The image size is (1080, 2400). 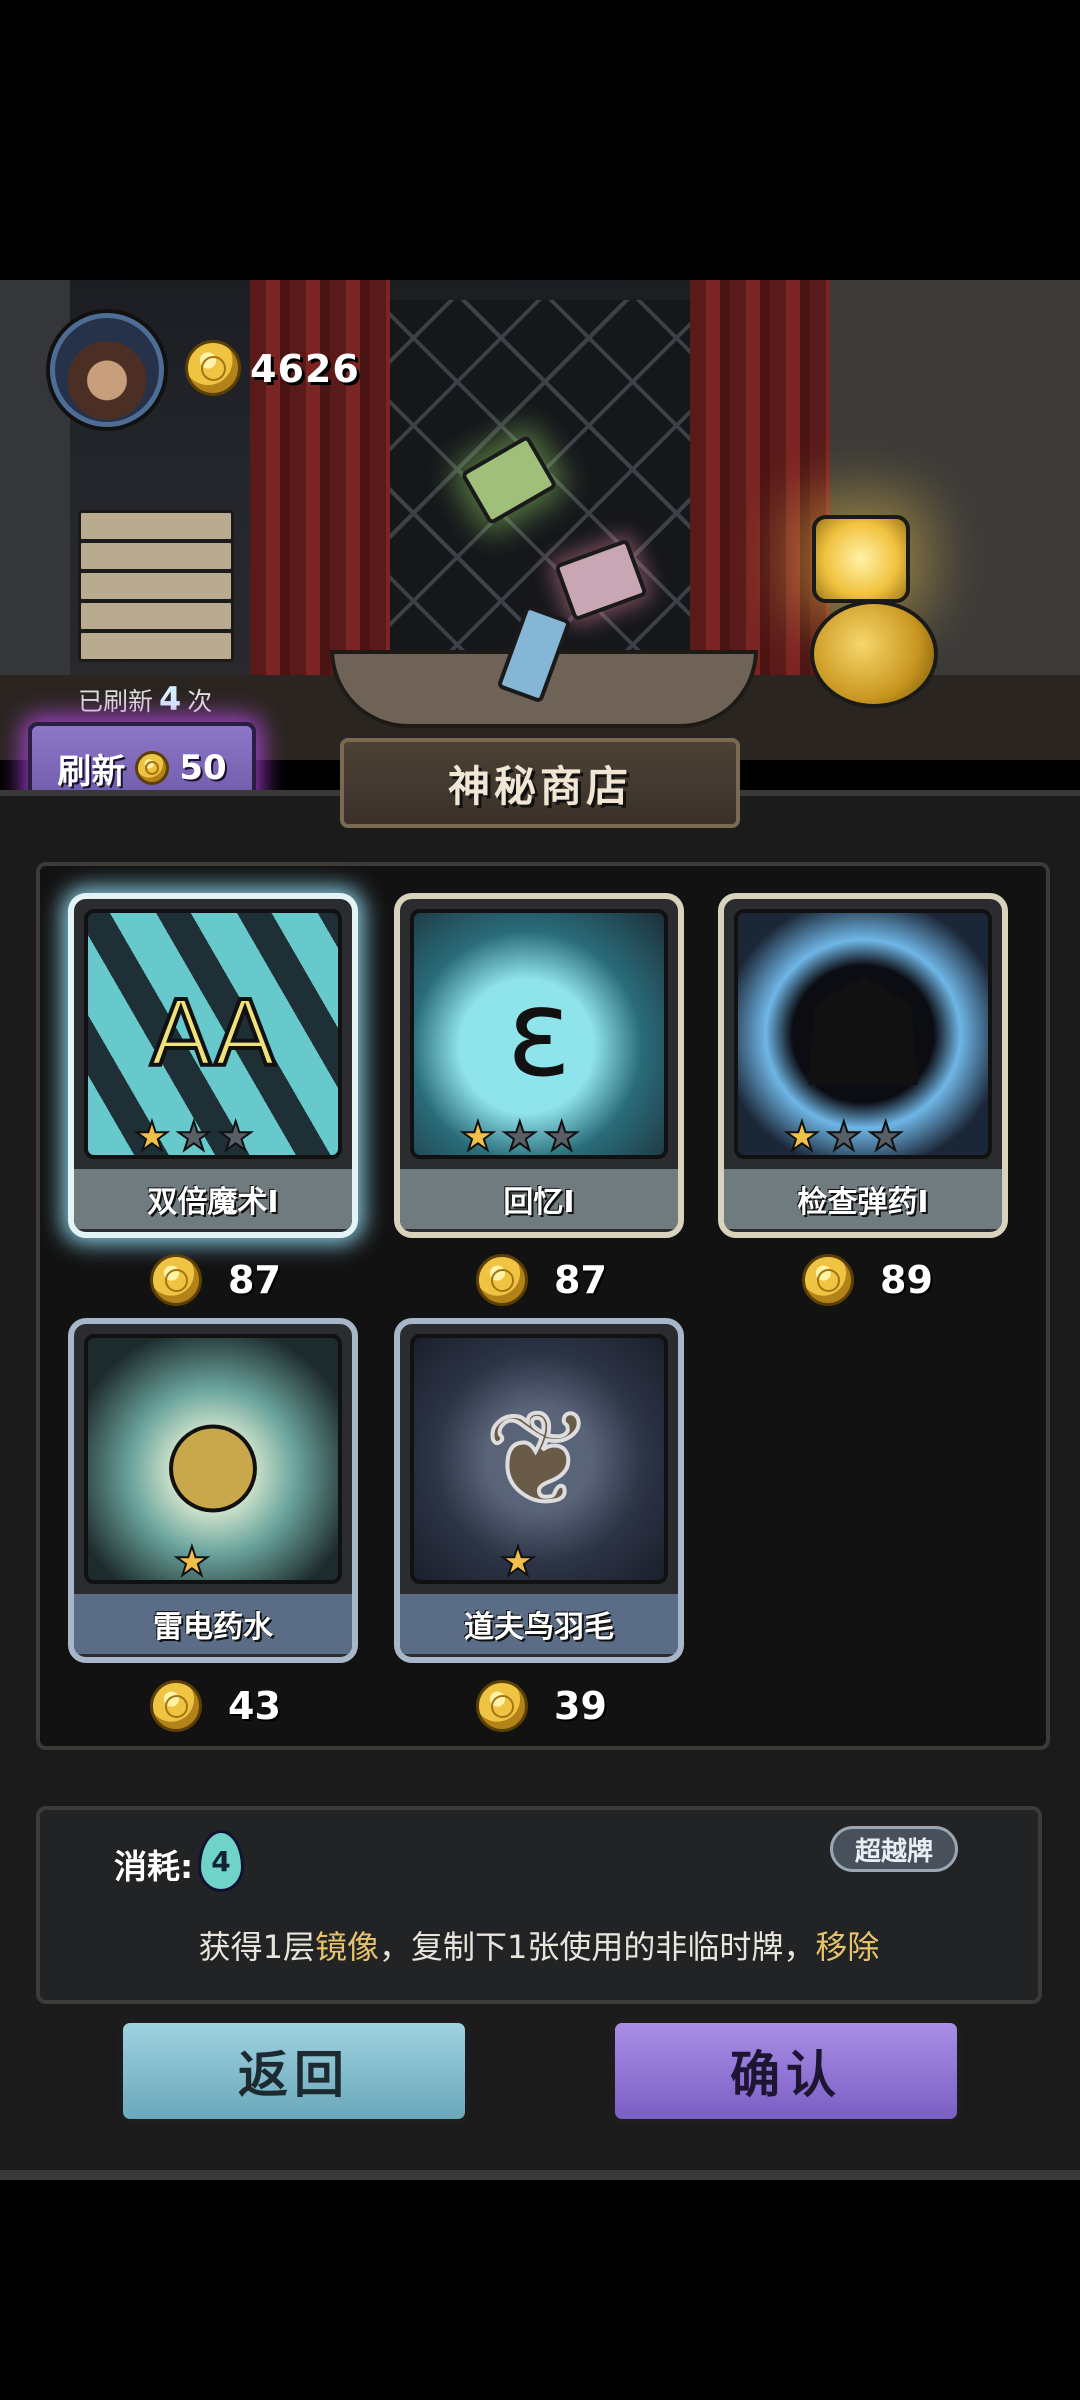 I want to click on left-curtain, so click(x=320, y=490).